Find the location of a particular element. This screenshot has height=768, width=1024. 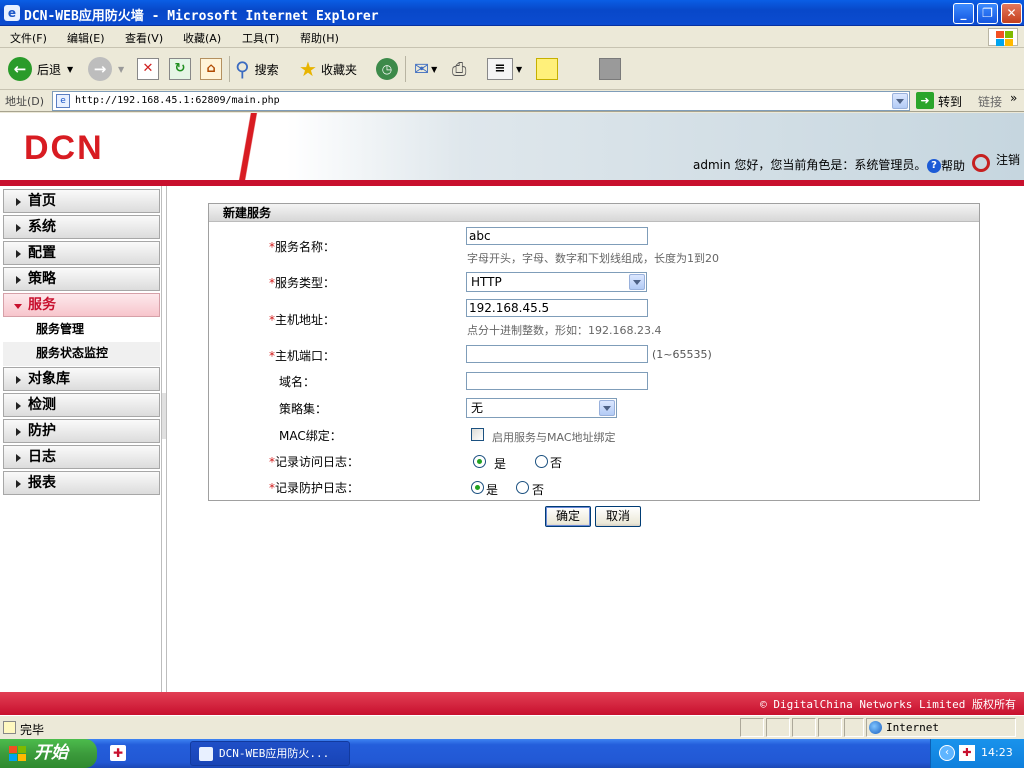

access-log-yes-radio is located at coordinates (479, 461).